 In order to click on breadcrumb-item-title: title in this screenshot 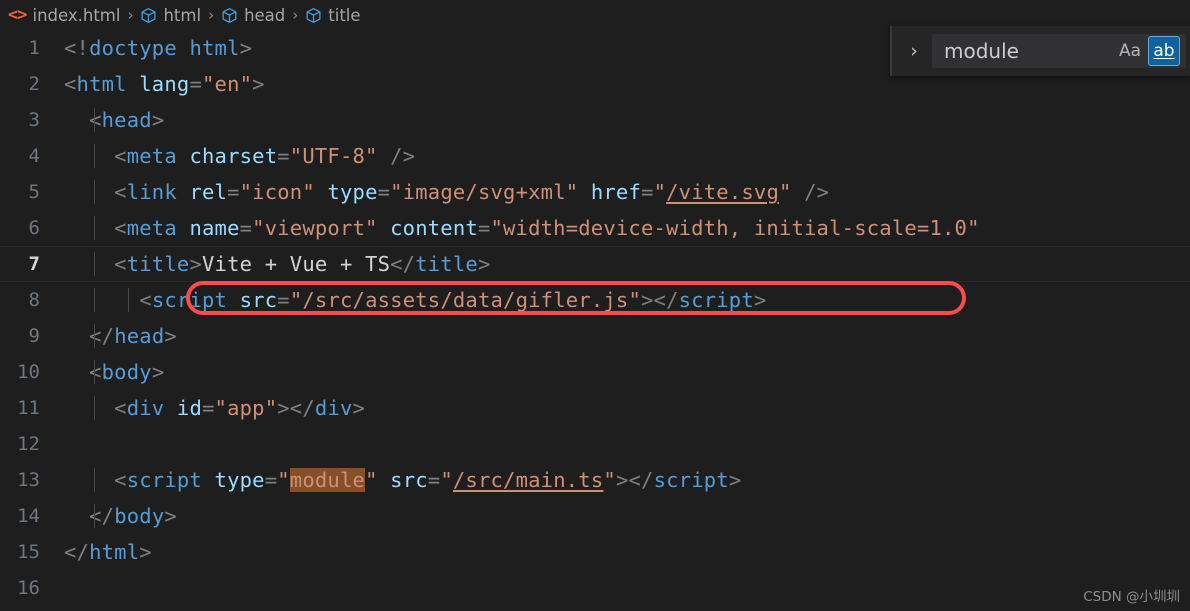, I will do `click(332, 15)`.